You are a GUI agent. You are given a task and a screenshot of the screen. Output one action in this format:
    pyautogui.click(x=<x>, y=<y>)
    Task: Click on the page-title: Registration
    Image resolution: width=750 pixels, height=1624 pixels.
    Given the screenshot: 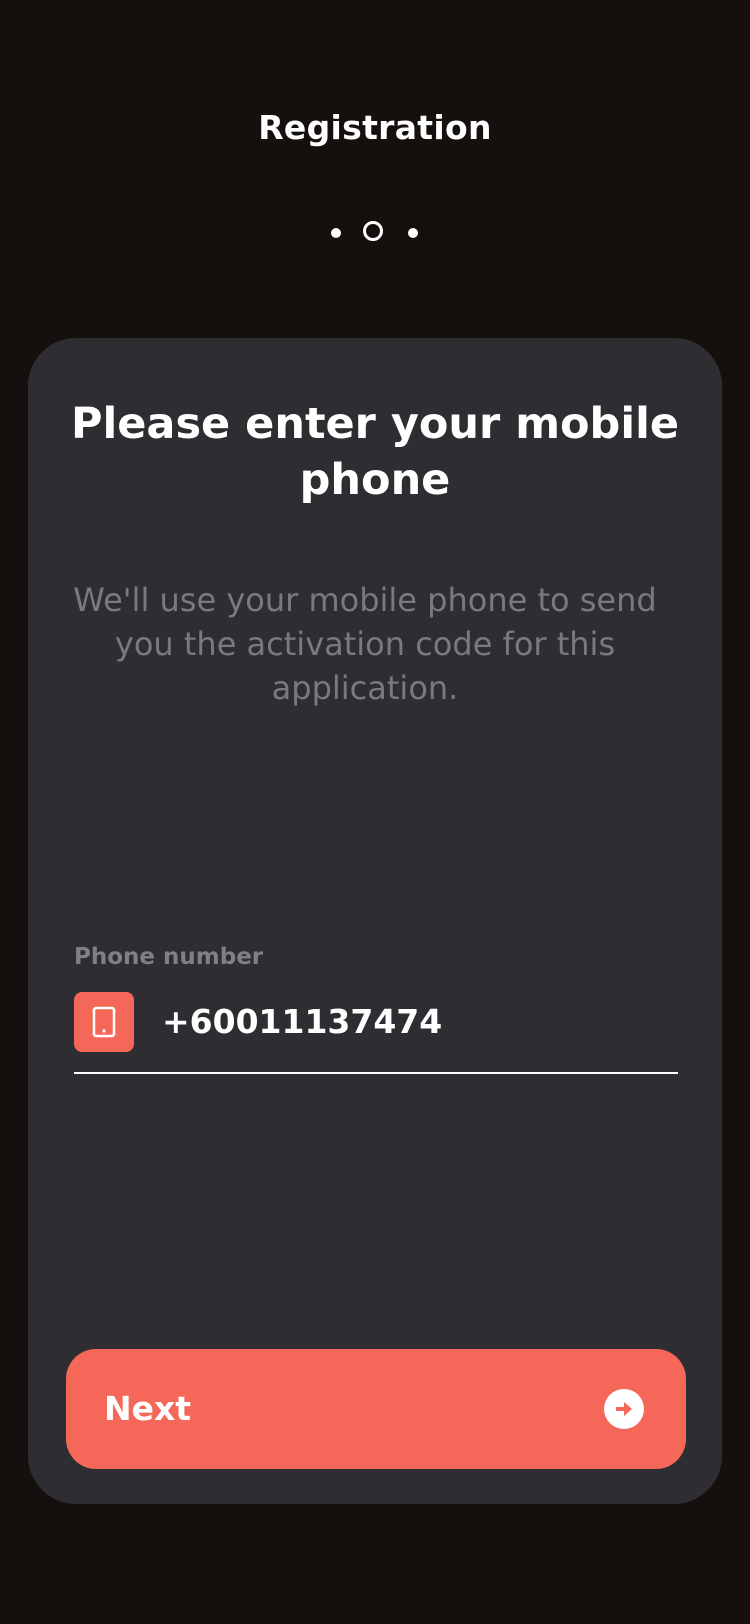 What is the action you would take?
    pyautogui.click(x=375, y=127)
    